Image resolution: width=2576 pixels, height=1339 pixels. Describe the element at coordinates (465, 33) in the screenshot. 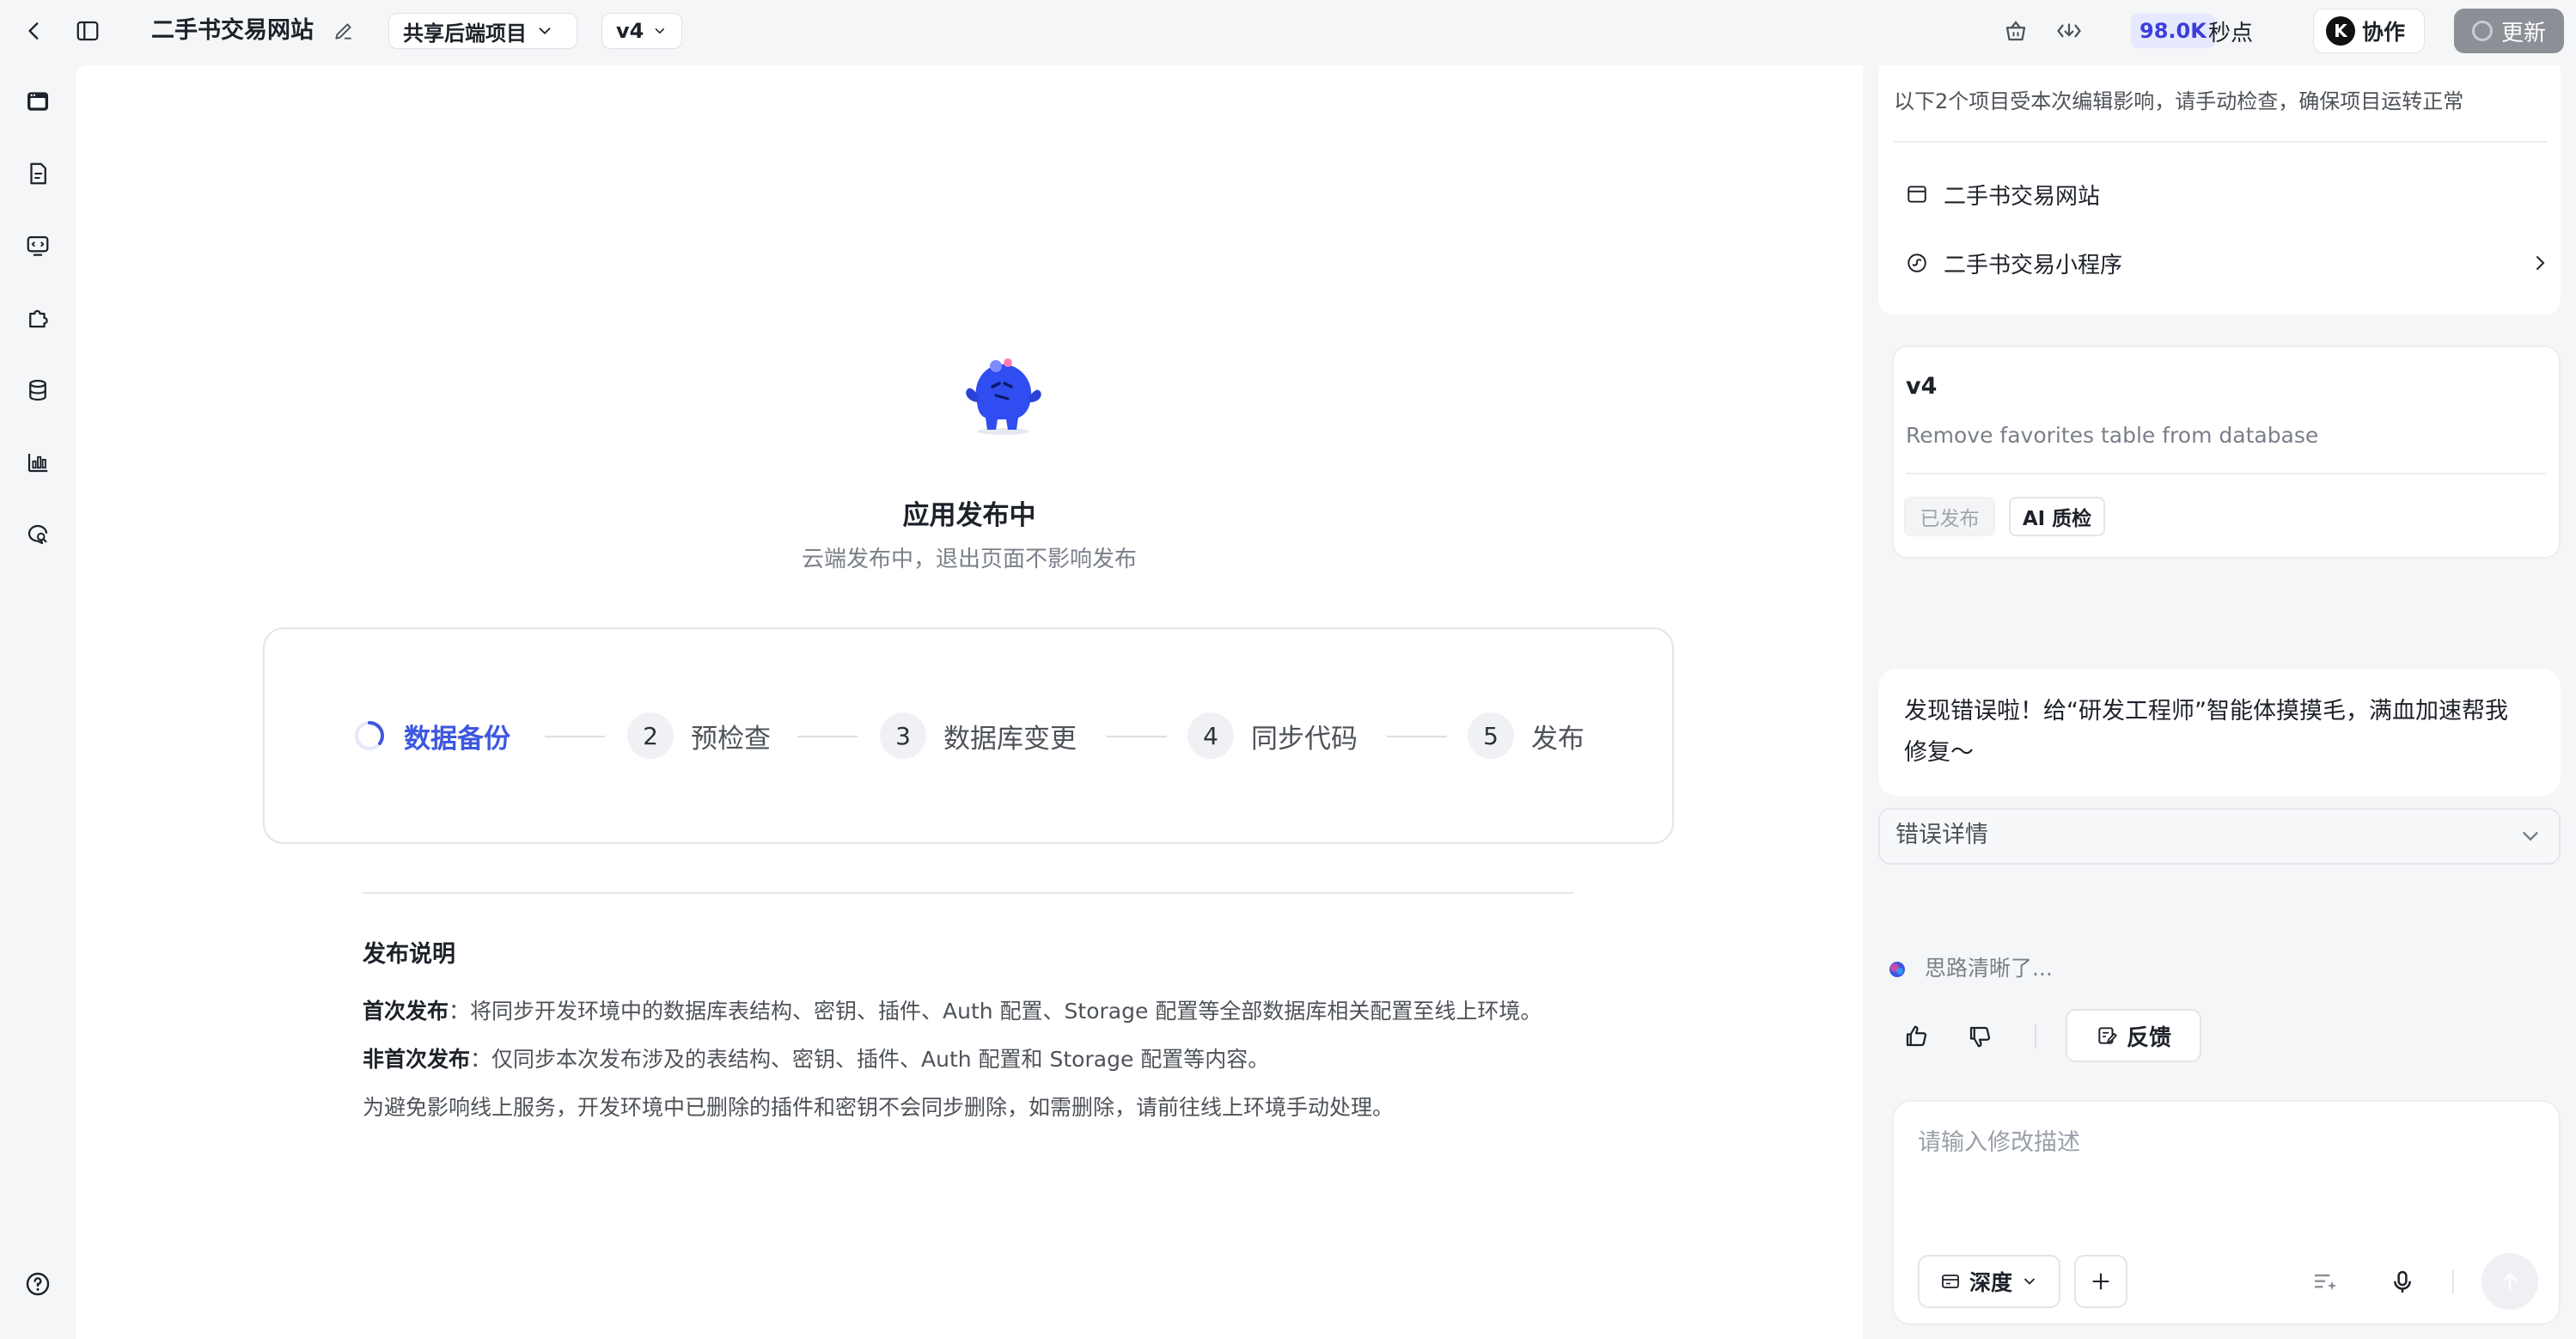

I see `backend-project-label: 共享后端项目` at that location.